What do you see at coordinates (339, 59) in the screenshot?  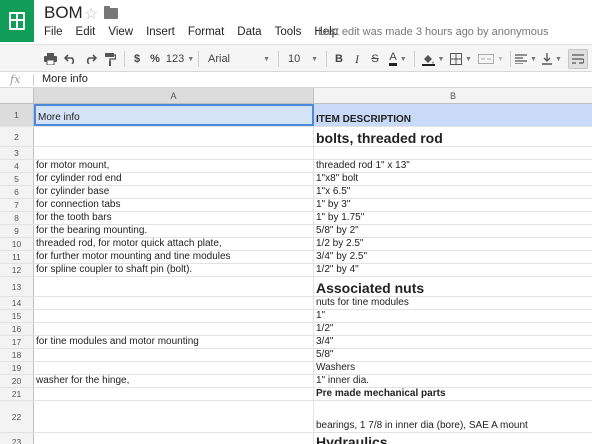 I see `bold-button: B` at bounding box center [339, 59].